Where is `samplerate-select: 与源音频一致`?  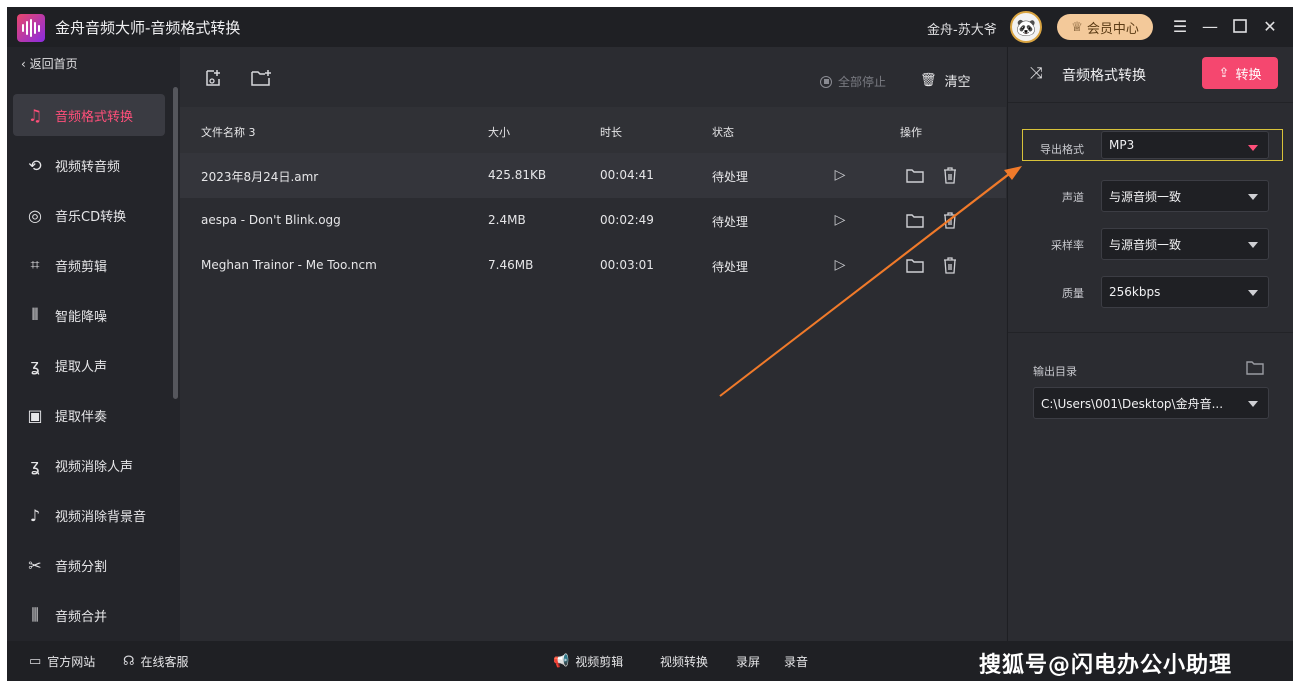
samplerate-select: 与源音频一致 is located at coordinates (1185, 244).